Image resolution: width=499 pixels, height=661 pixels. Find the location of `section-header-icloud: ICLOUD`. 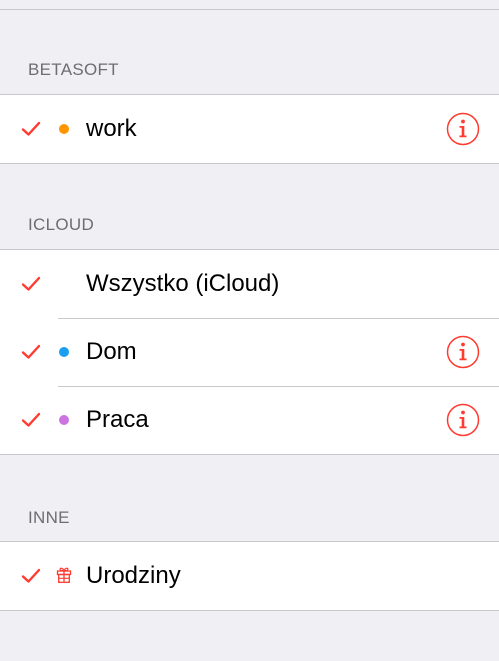

section-header-icloud: ICLOUD is located at coordinates (61, 224).